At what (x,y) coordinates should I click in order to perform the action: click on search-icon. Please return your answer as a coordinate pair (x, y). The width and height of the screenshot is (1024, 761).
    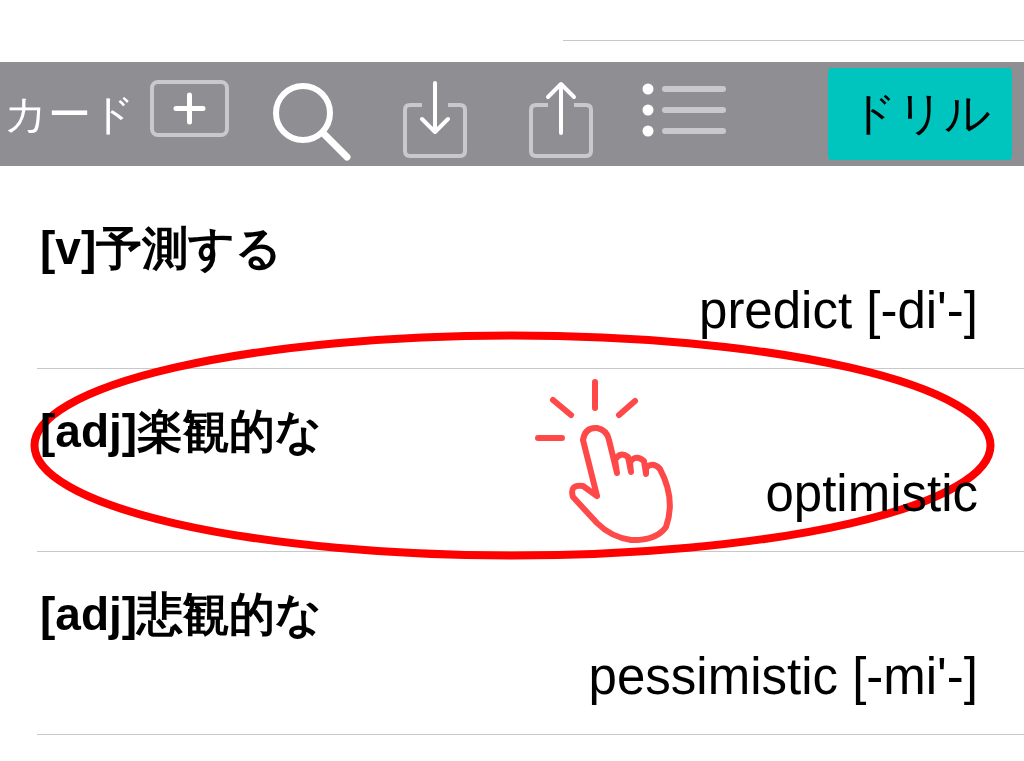
    Looking at the image, I should click on (311, 121).